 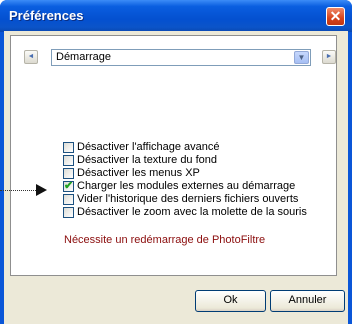 I want to click on page-select-value: Démarrage, so click(x=84, y=57).